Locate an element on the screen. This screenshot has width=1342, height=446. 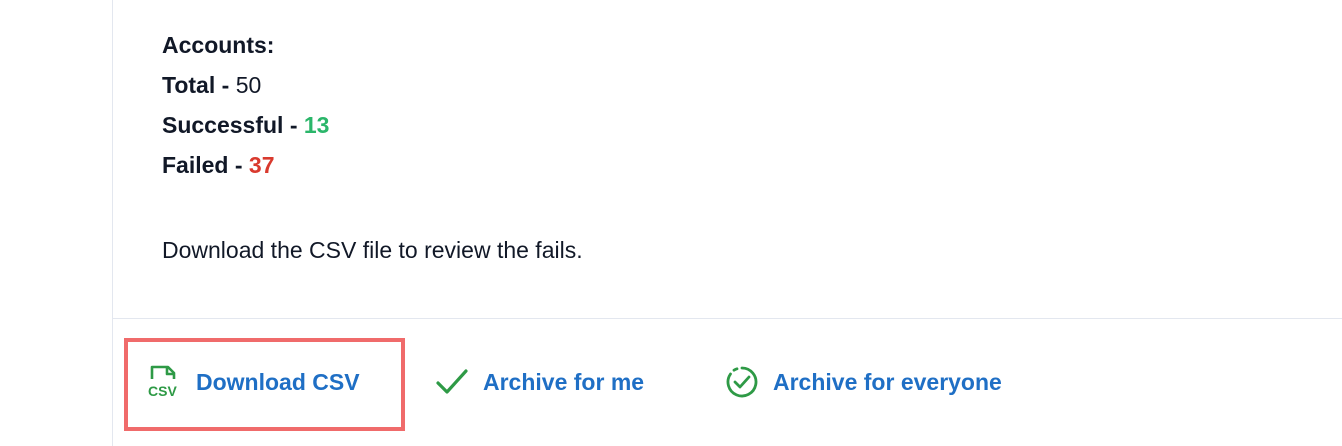
successful-label: Successful - is located at coordinates (230, 125).